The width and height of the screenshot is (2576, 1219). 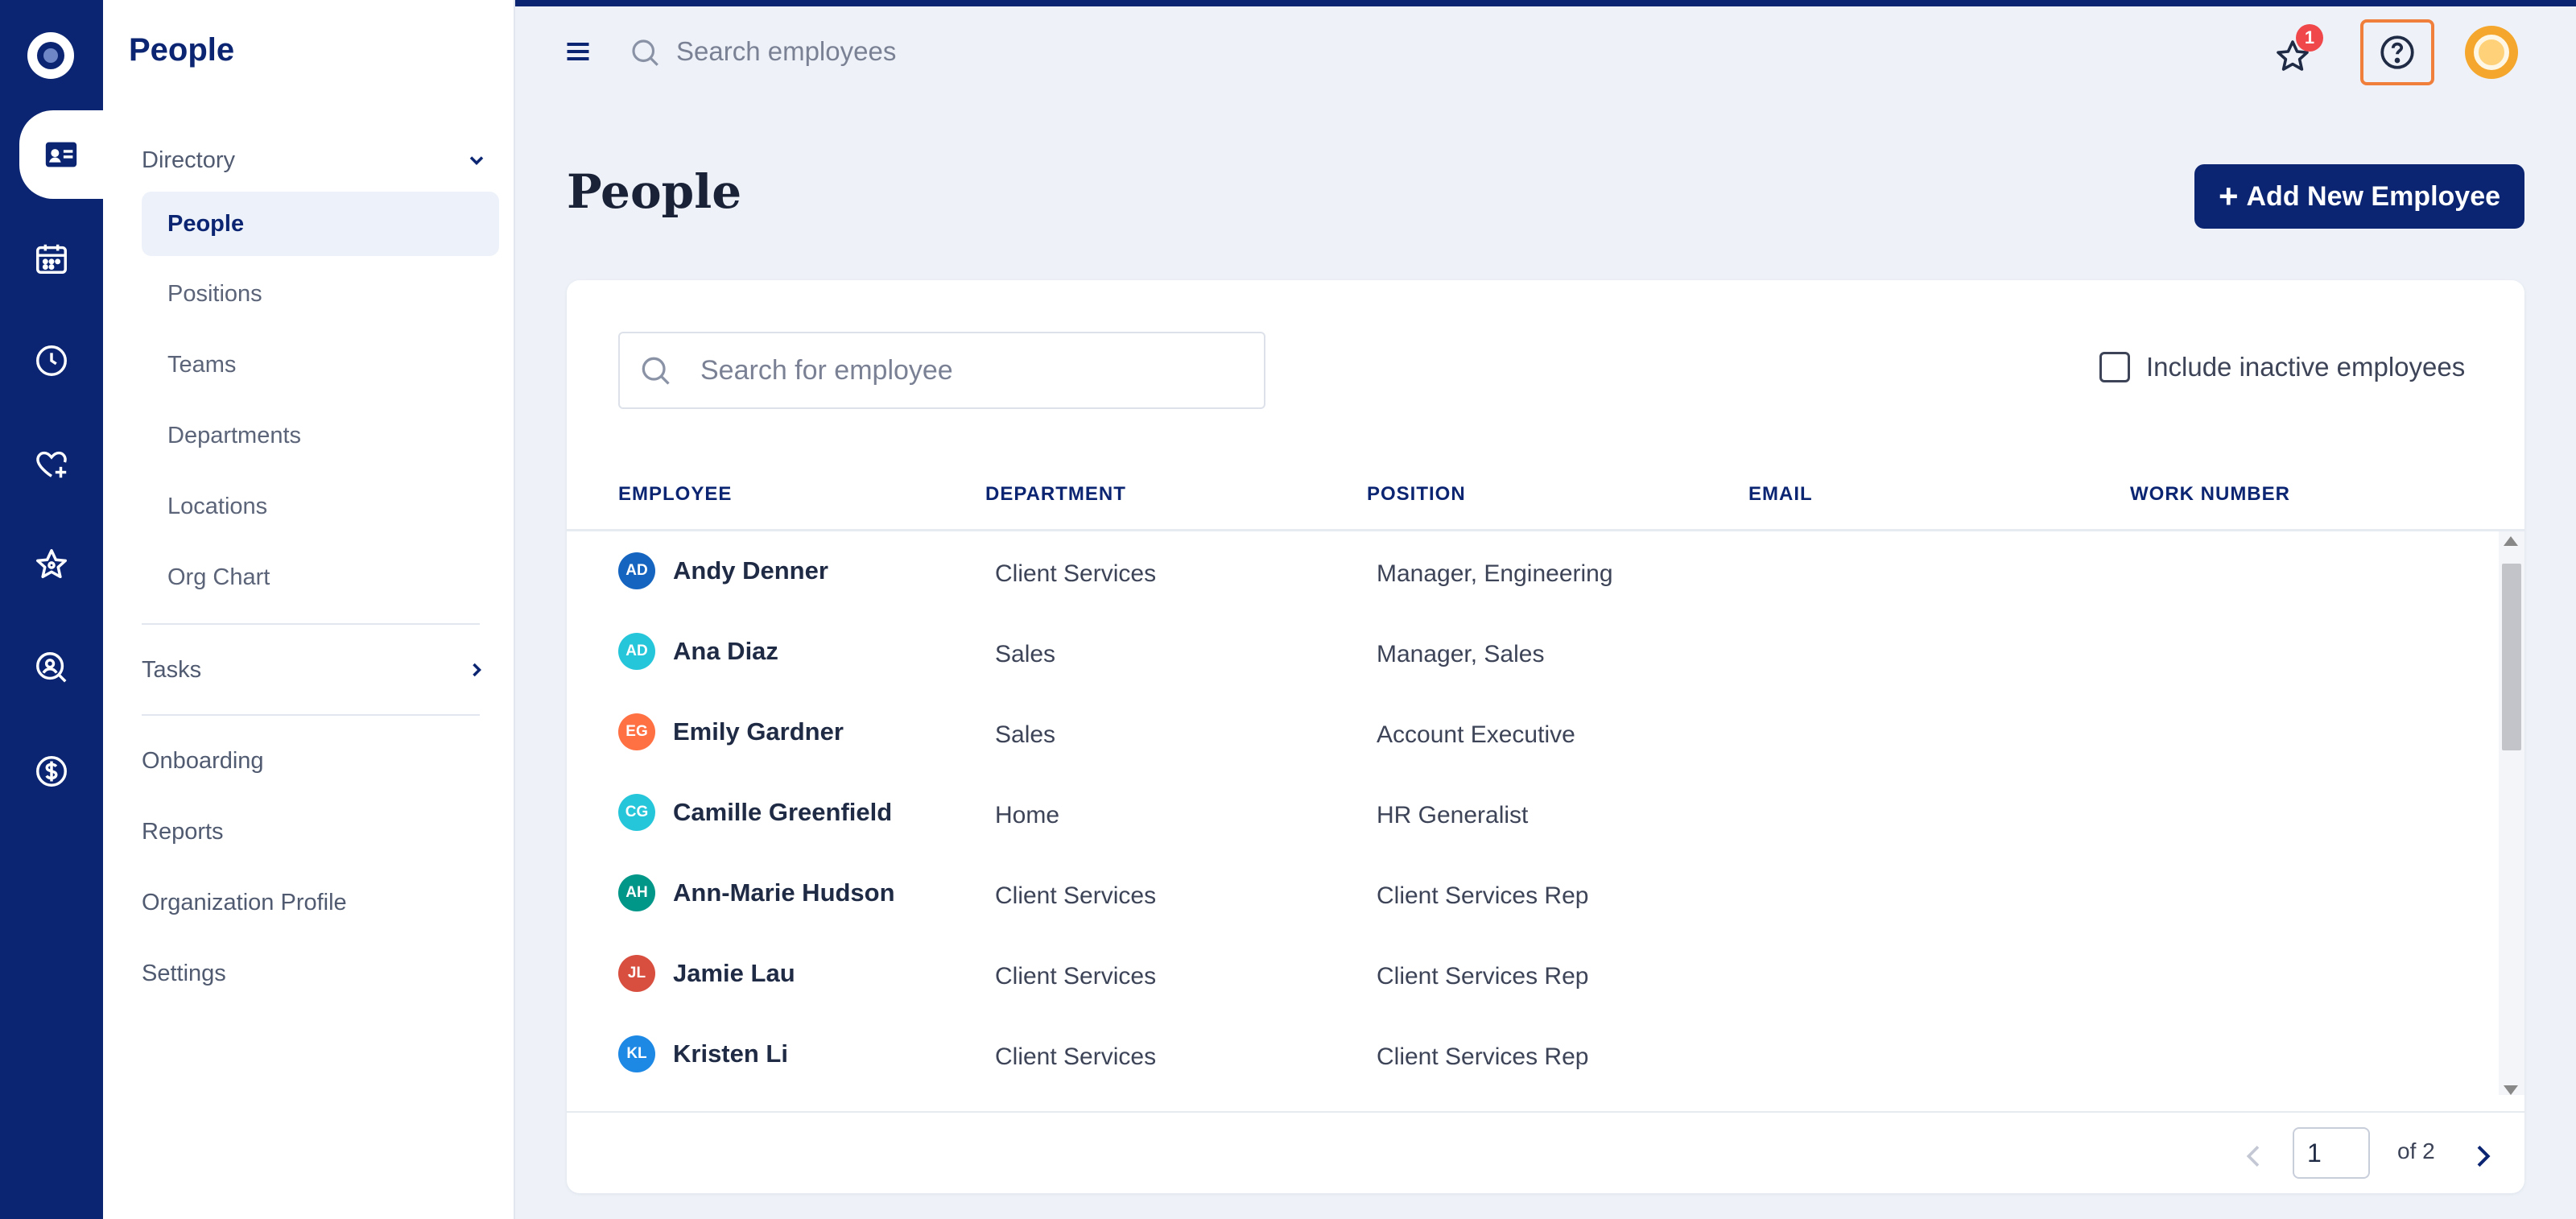 What do you see at coordinates (320, 224) in the screenshot?
I see `sidebar-item-people: People` at bounding box center [320, 224].